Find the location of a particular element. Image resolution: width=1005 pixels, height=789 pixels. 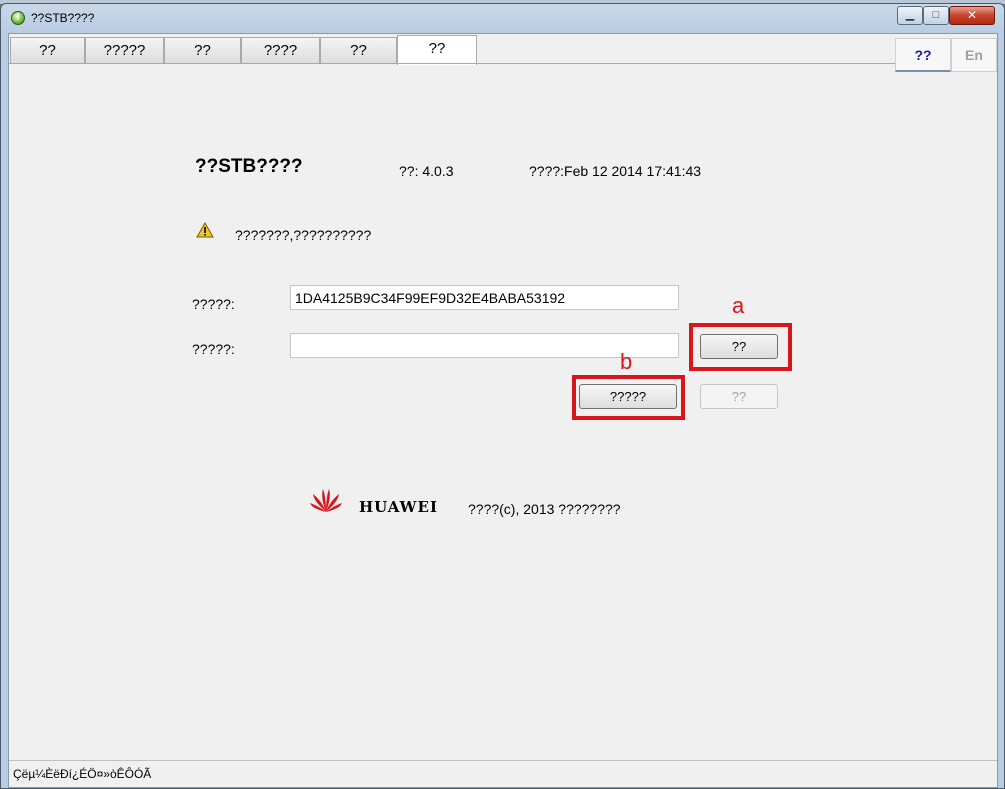

brand-name: HUAWEI is located at coordinates (398, 507).